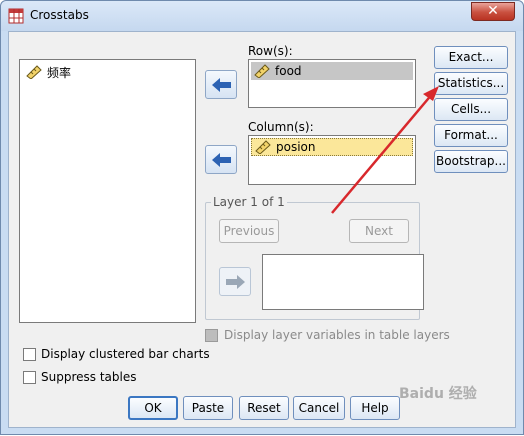 The width and height of the screenshot is (524, 436). What do you see at coordinates (296, 147) in the screenshot?
I see `variable-label: posion` at bounding box center [296, 147].